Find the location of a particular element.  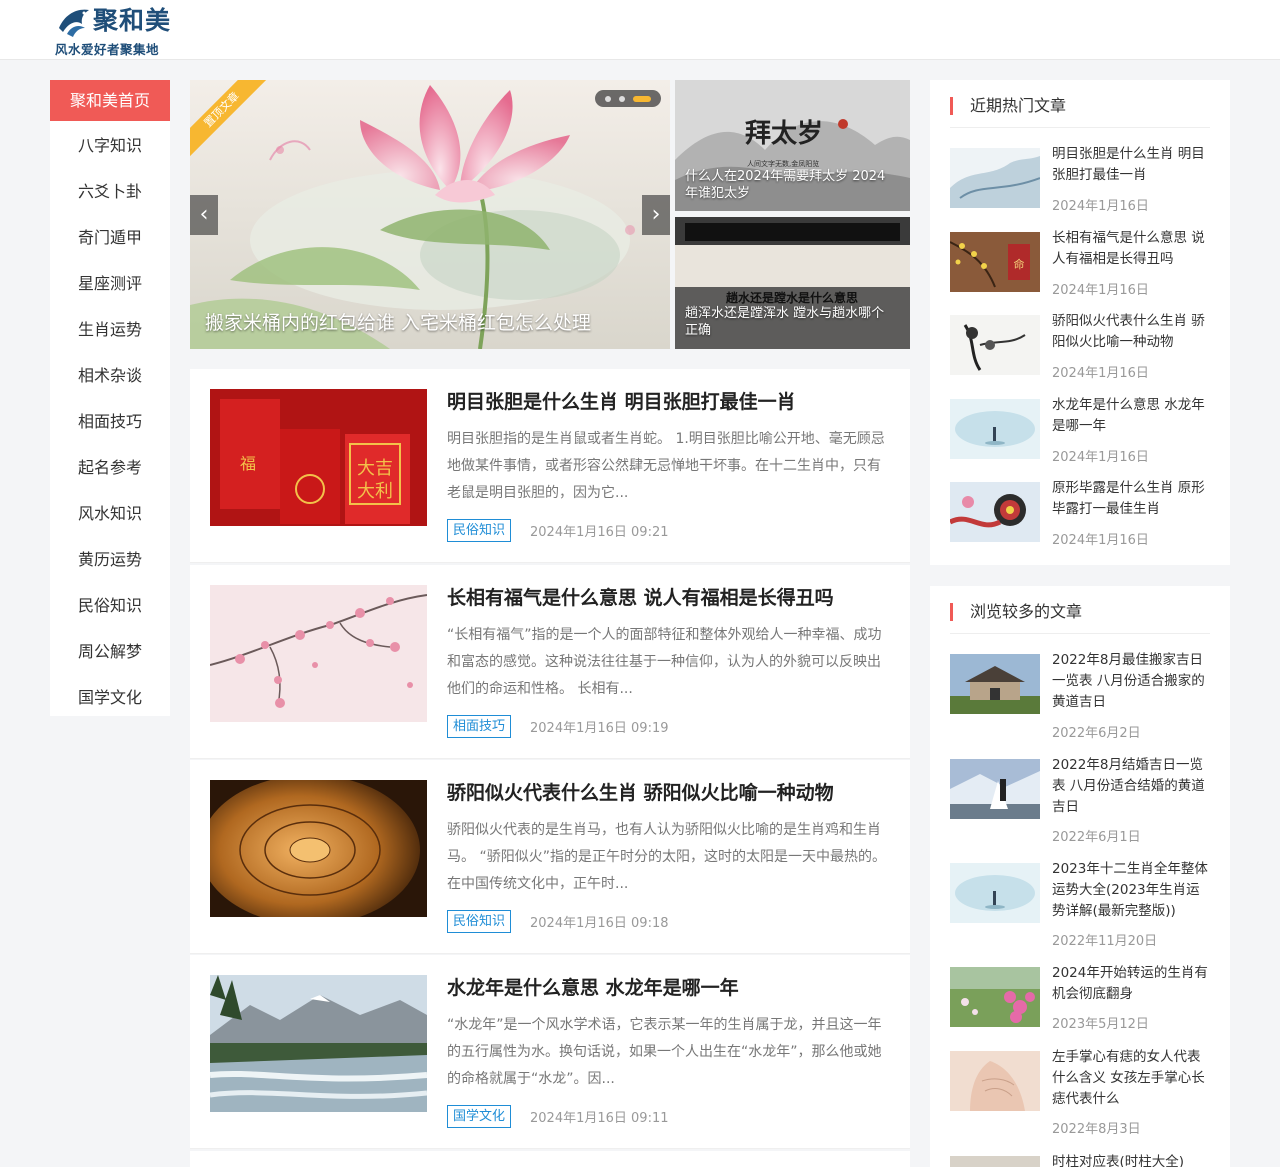

side-card-caption-1b: 年谁犯太岁 is located at coordinates (718, 193).